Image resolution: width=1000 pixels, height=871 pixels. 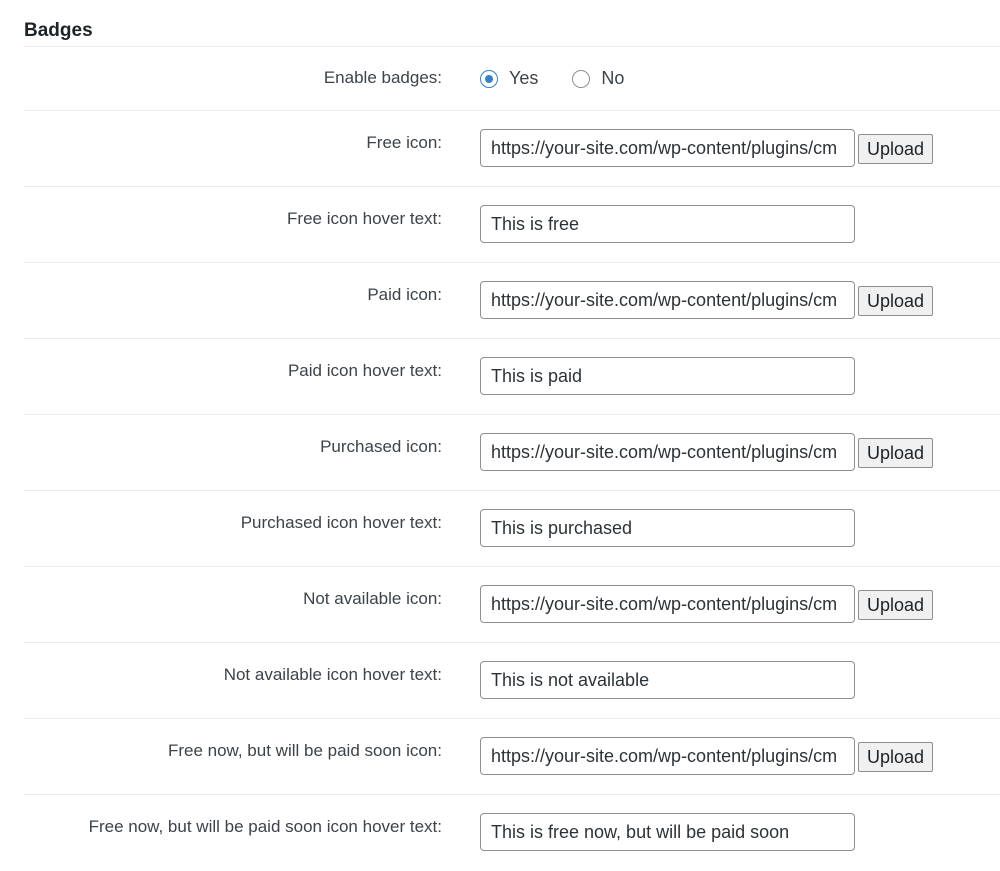 I want to click on paid-icon-row: Paid icon: Upload, so click(x=512, y=301).